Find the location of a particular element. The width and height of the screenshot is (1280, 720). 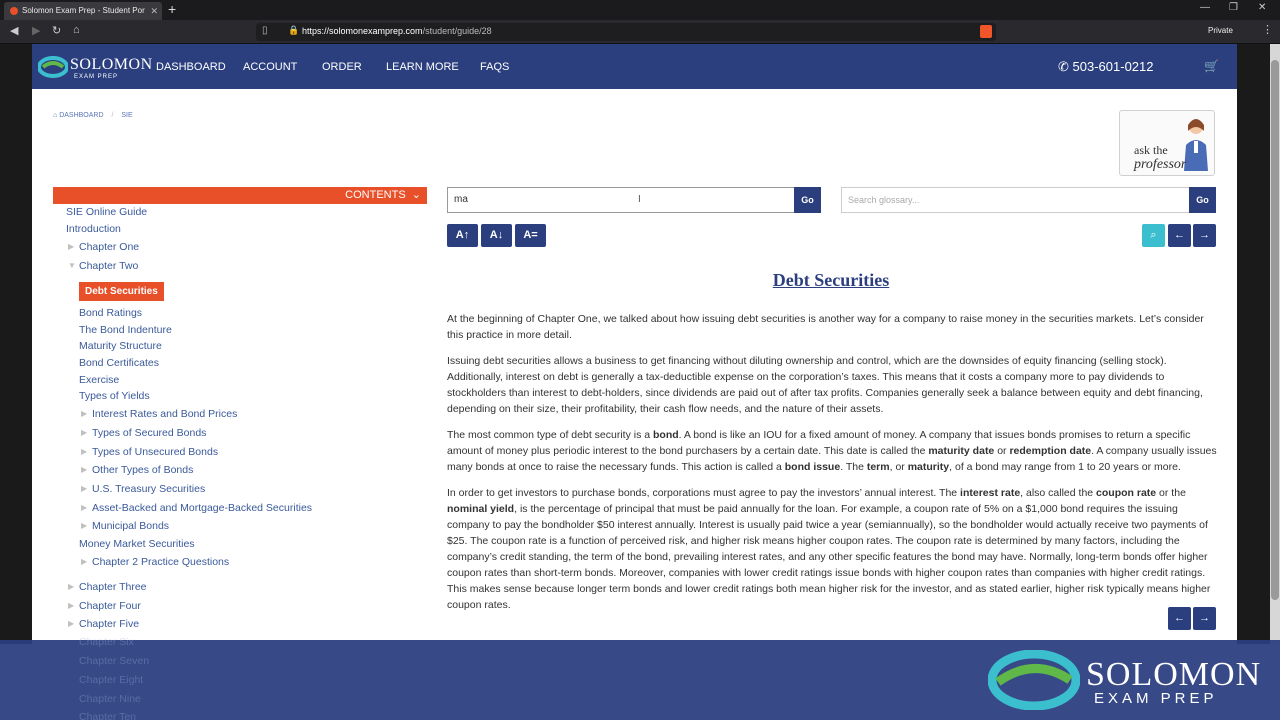

search-toggle-button: ⌕ is located at coordinates (1153, 235).